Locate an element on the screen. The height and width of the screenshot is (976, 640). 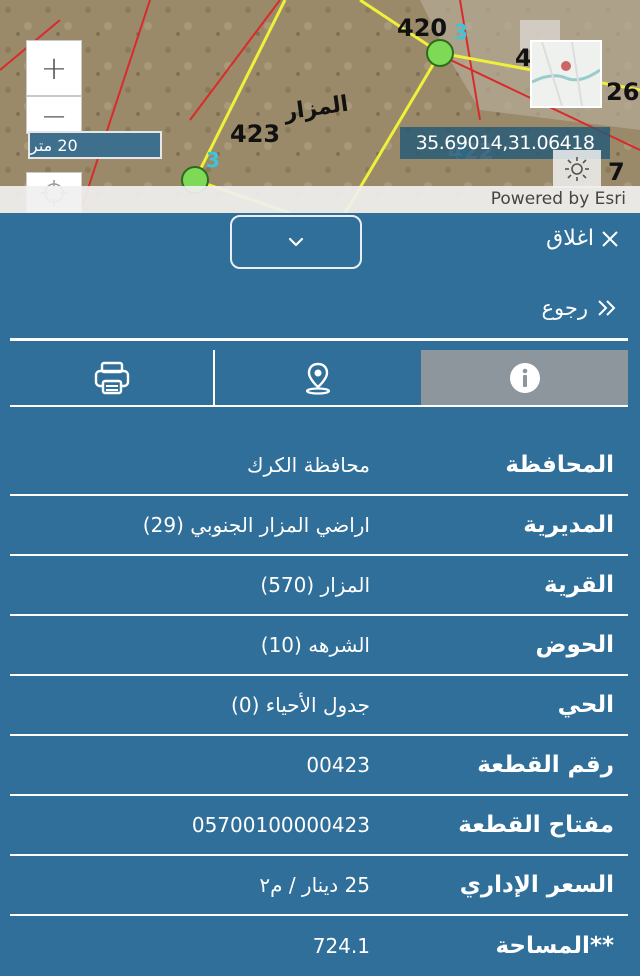
parcel-label: 26 is located at coordinates (623, 92).